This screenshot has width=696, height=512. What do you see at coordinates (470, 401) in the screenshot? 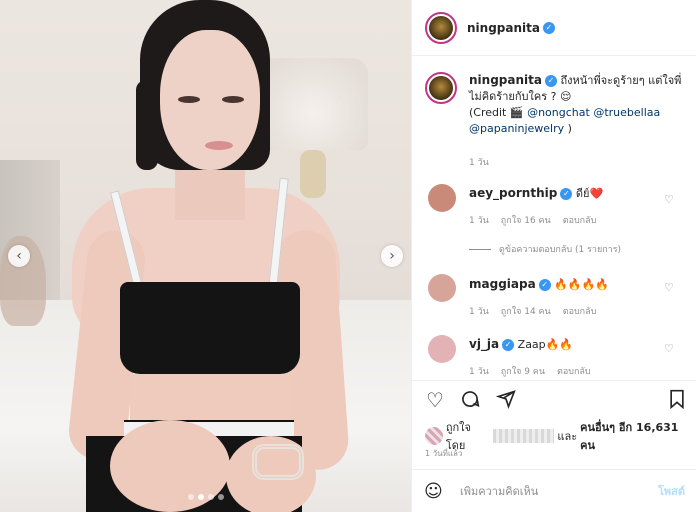
I see `comment-icon` at bounding box center [470, 401].